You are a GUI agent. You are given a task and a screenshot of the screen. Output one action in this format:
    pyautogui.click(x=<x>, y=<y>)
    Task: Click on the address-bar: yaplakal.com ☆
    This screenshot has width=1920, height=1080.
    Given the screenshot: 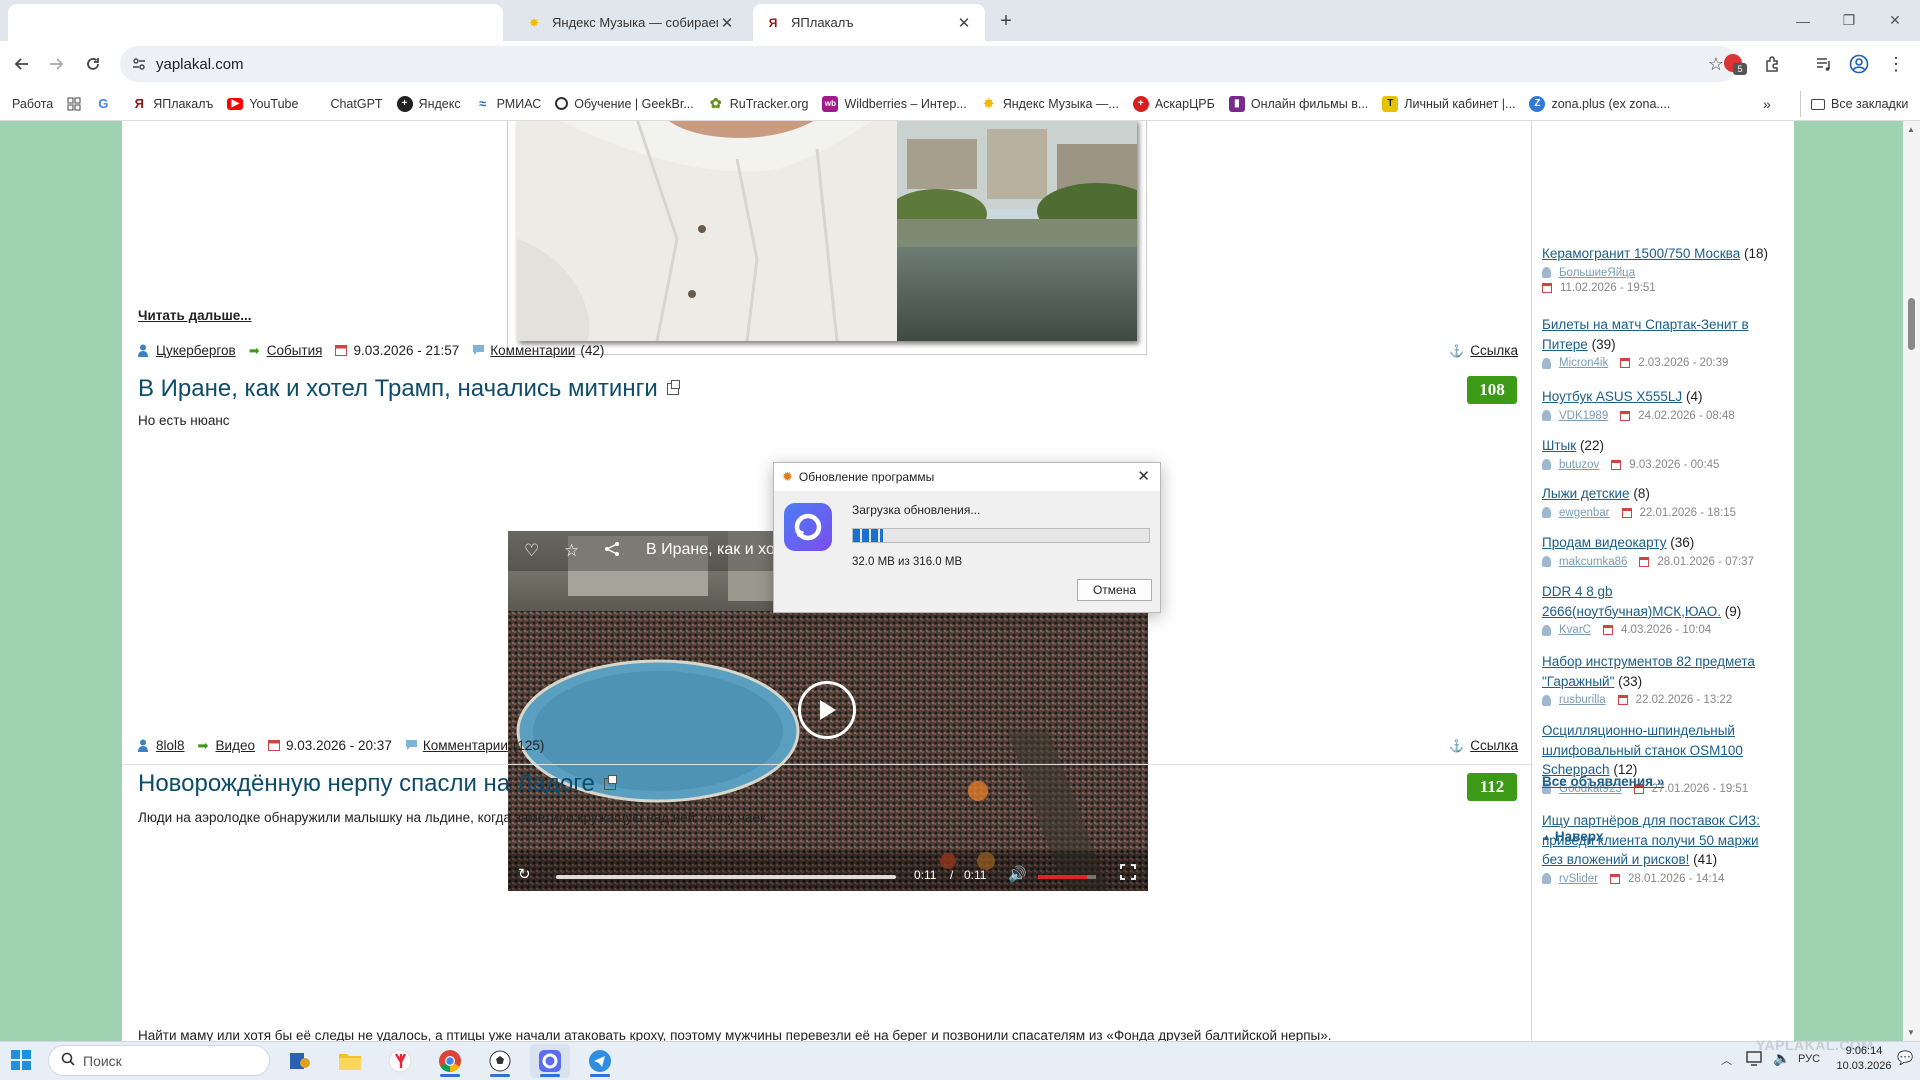 What is the action you would take?
    pyautogui.click(x=929, y=64)
    